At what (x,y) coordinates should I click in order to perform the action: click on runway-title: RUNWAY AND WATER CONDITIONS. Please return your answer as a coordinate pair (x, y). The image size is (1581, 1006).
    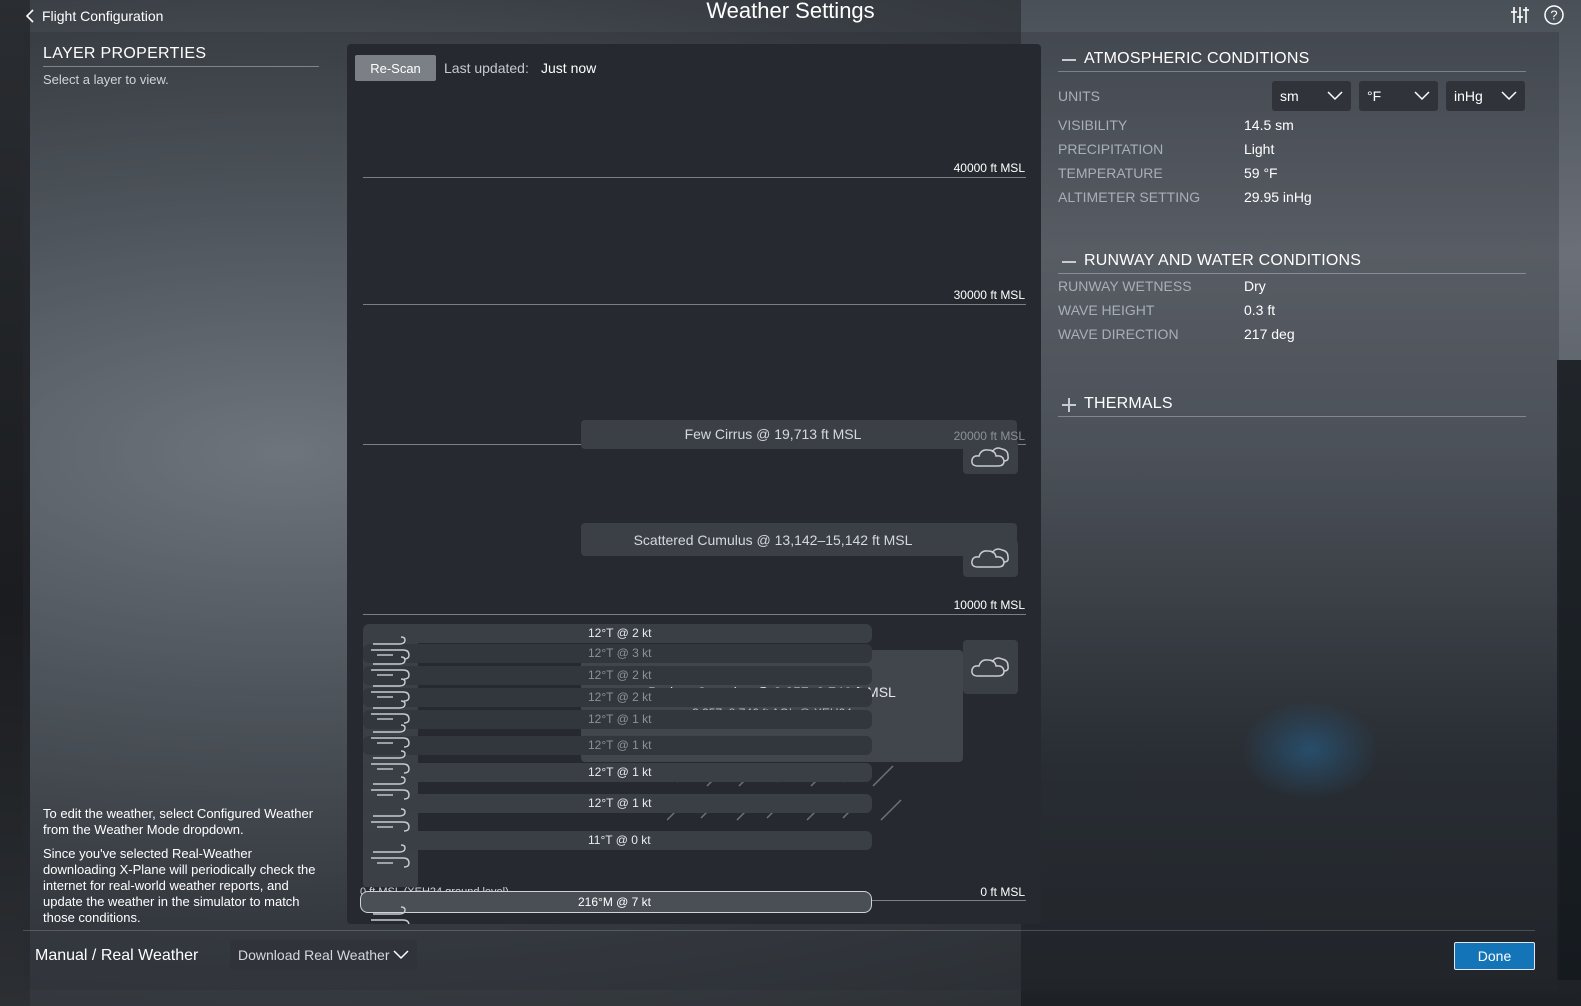
    Looking at the image, I should click on (1223, 260).